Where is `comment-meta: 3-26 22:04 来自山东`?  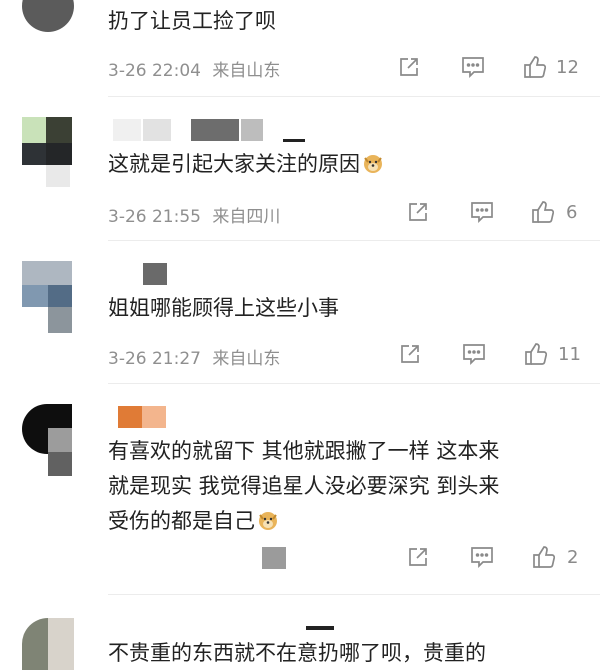
comment-meta: 3-26 22:04 来自山东 is located at coordinates (194, 68).